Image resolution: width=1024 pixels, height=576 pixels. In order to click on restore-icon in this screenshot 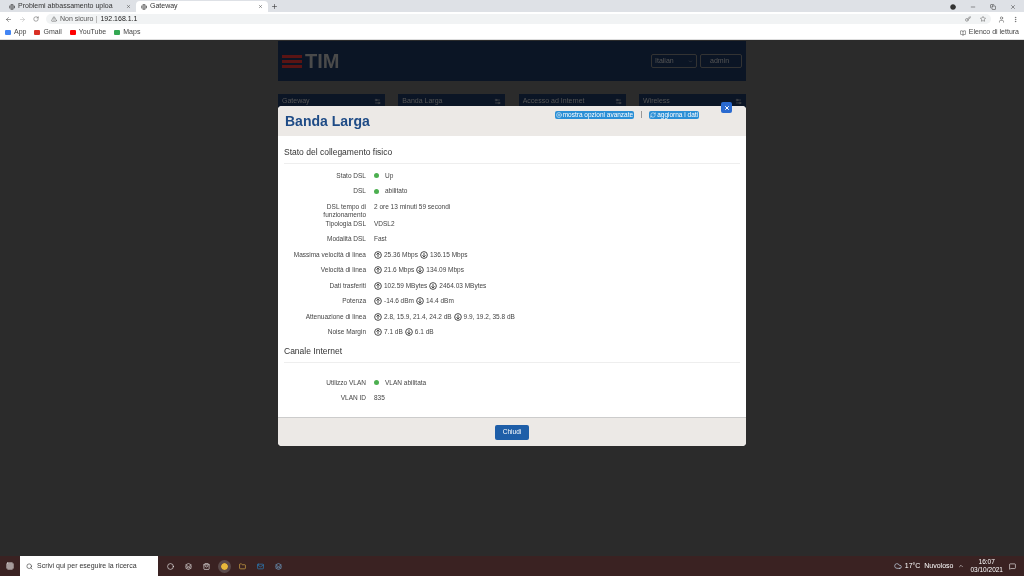, I will do `click(993, 7)`.